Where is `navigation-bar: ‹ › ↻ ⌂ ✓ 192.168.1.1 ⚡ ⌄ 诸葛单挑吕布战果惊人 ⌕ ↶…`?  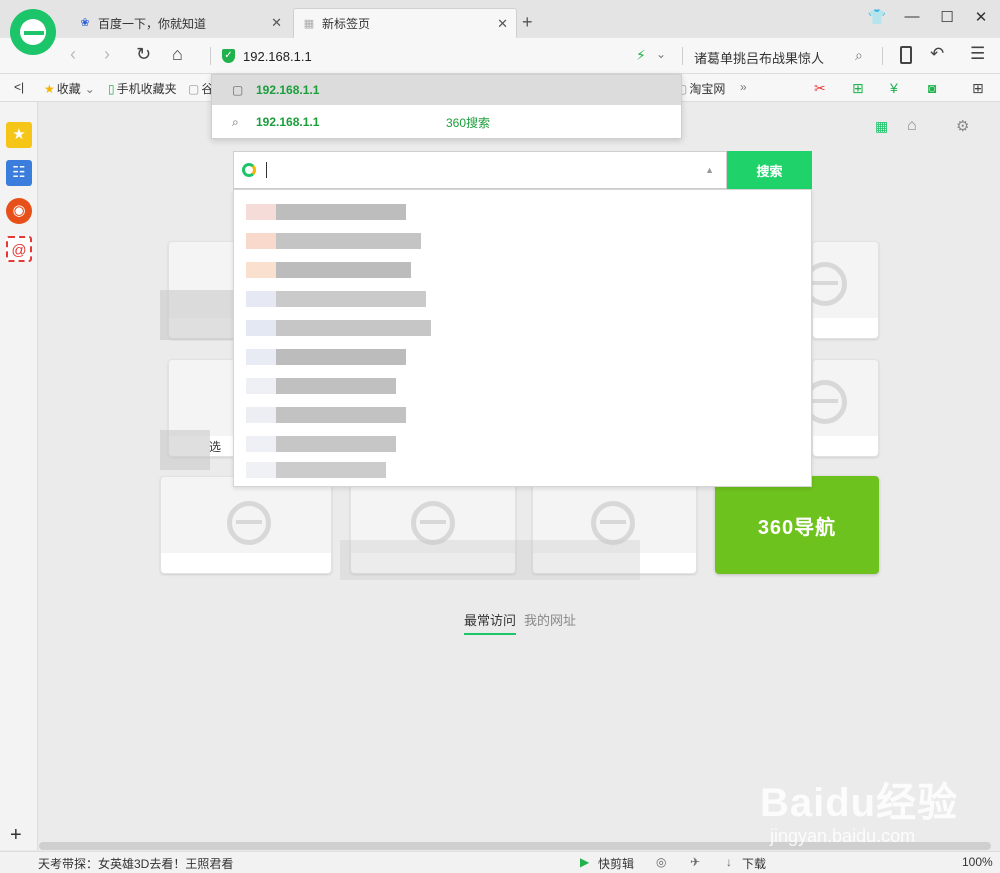
navigation-bar: ‹ › ↻ ⌂ ✓ 192.168.1.1 ⚡ ⌄ 诸葛单挑吕布战果惊人 ⌕ ↶… is located at coordinates (500, 56).